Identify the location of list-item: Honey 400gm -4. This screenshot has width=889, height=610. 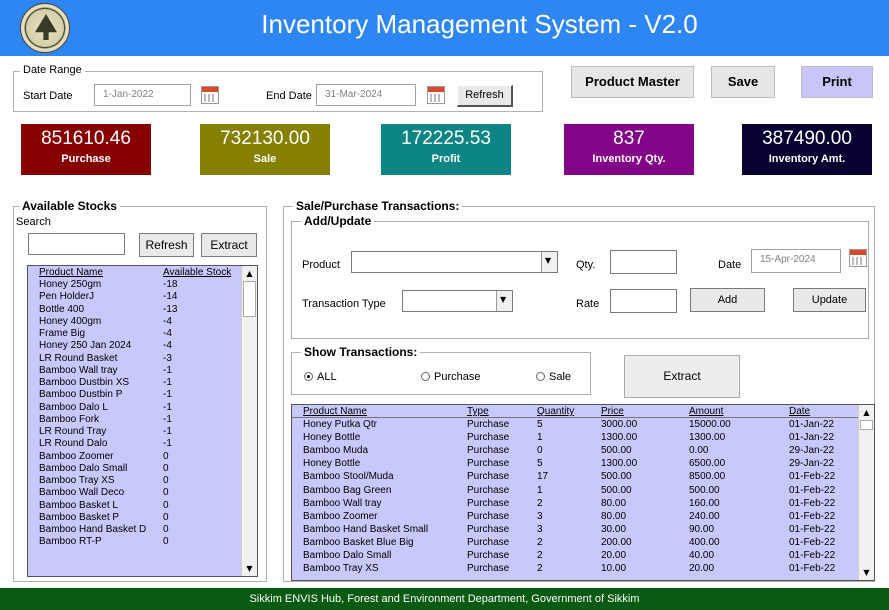
(134, 322).